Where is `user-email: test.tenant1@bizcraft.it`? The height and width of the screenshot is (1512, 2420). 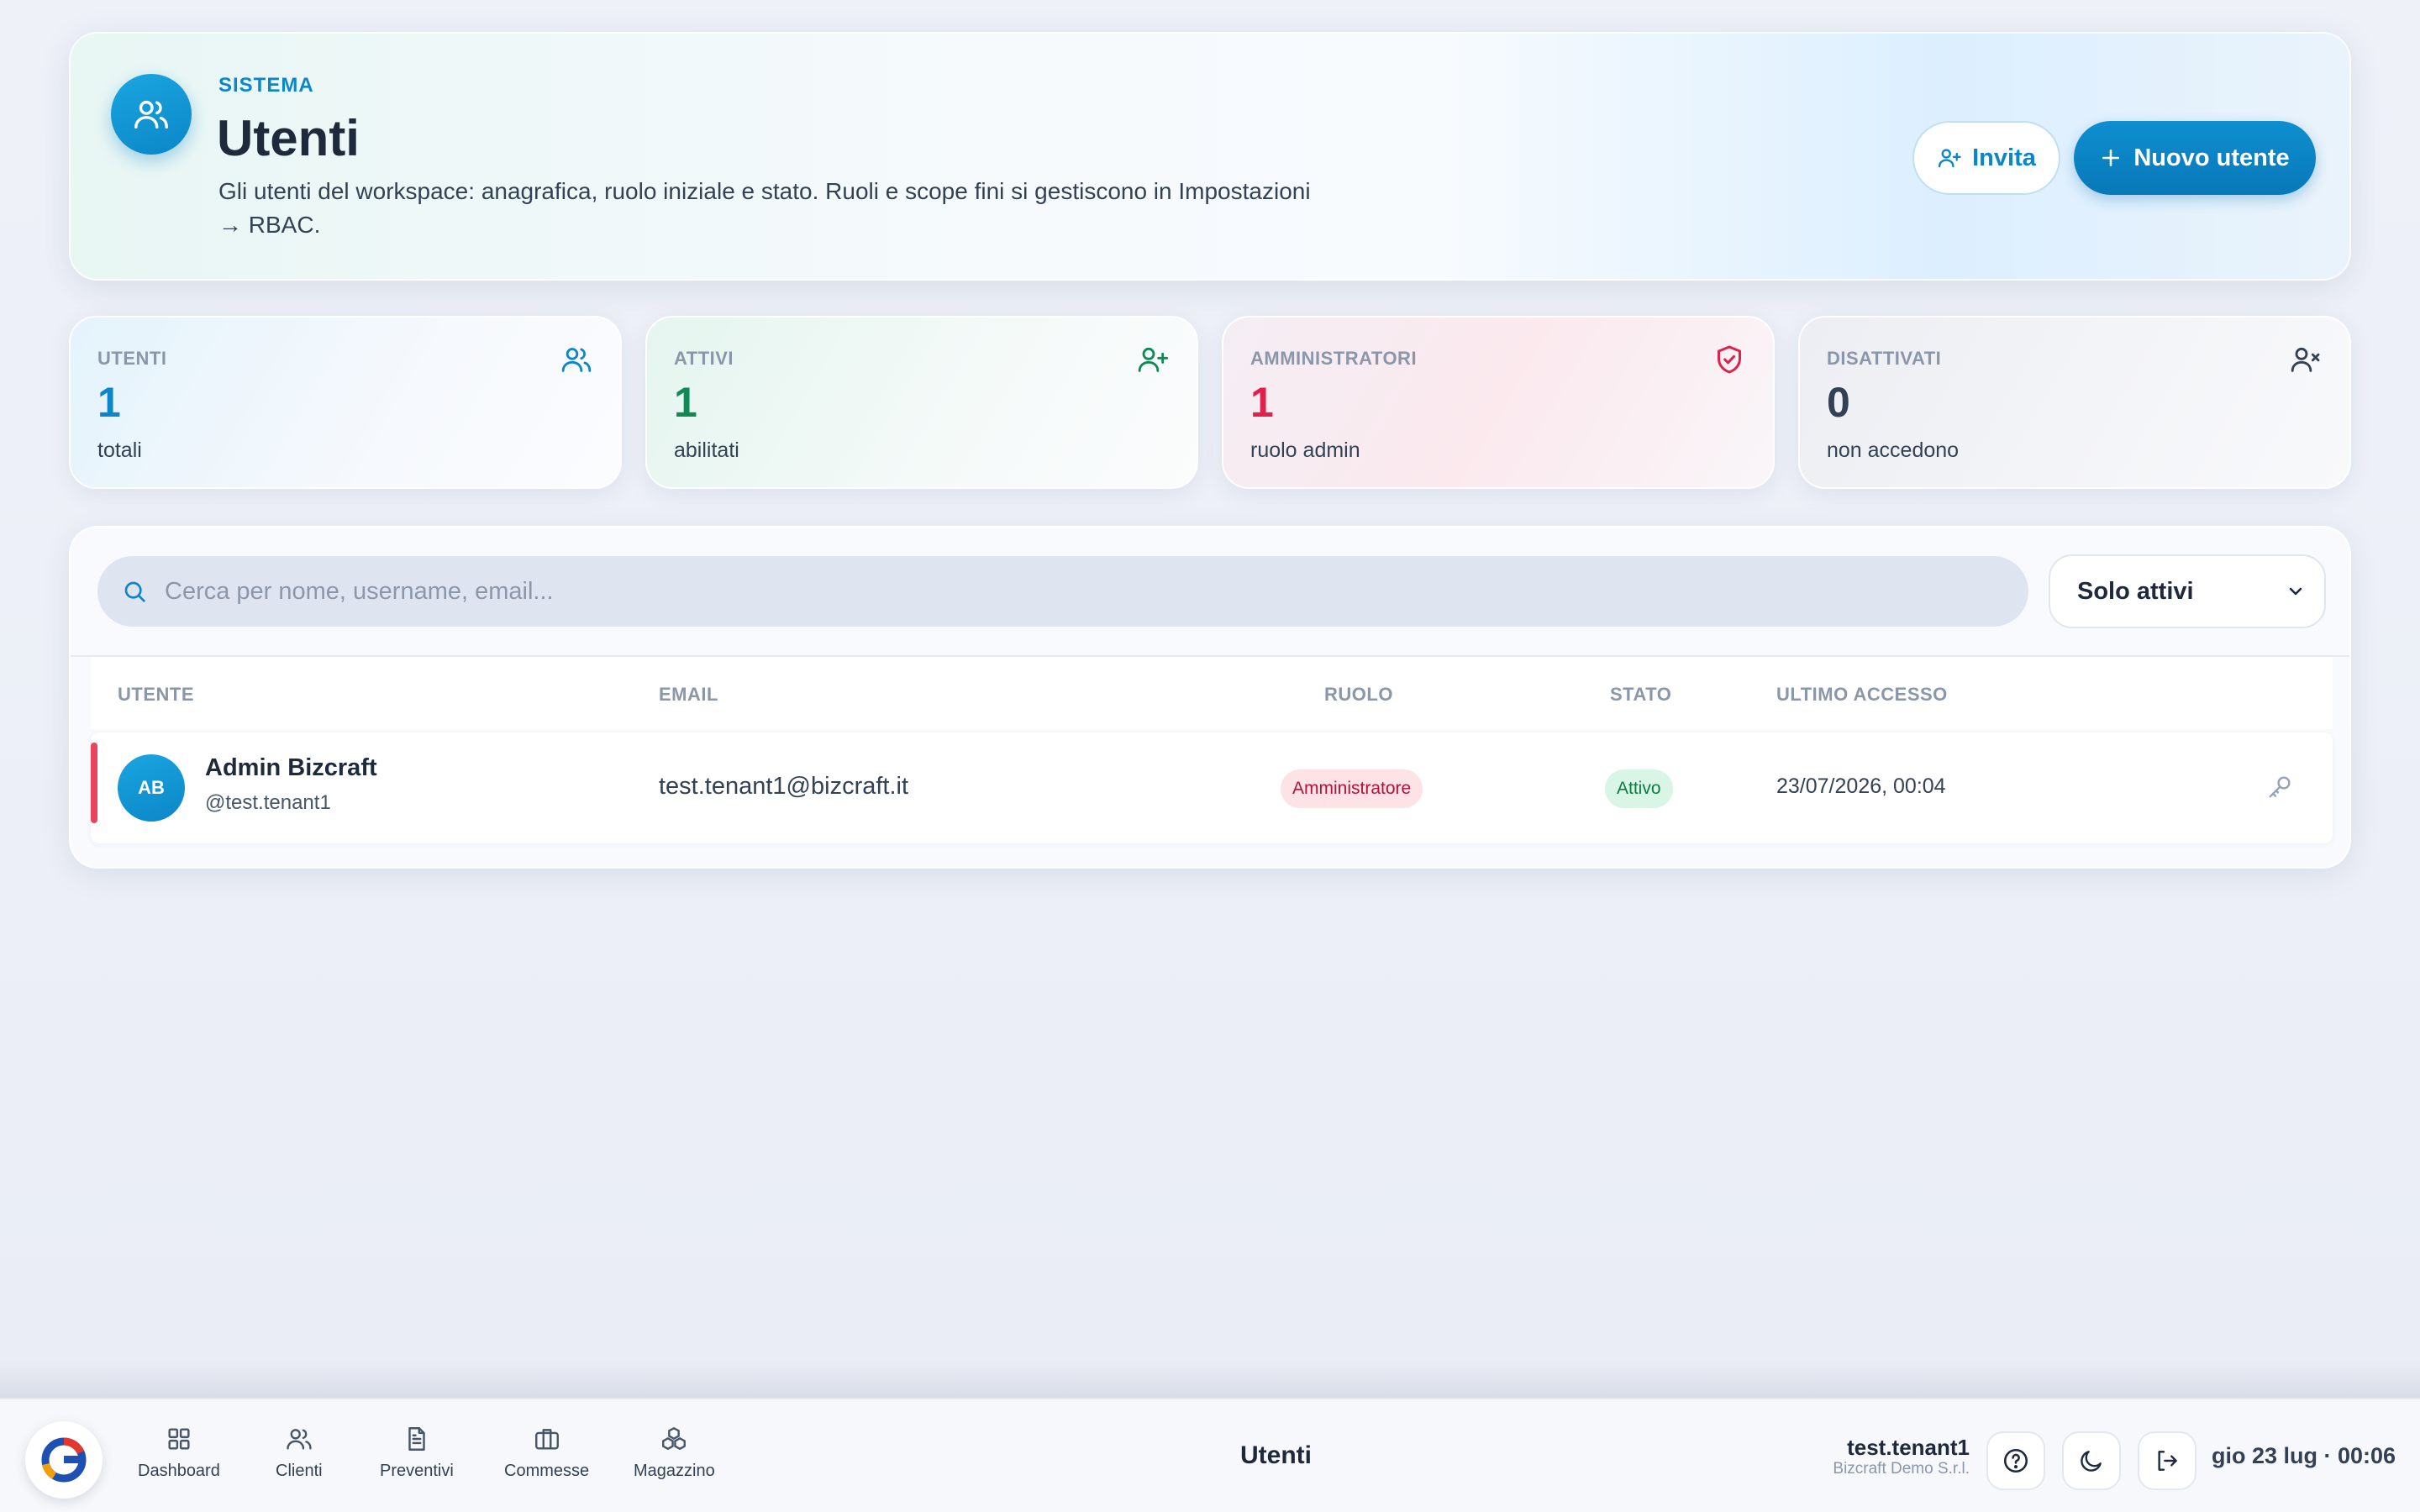
user-email: test.tenant1@bizcraft.it is located at coordinates (784, 786).